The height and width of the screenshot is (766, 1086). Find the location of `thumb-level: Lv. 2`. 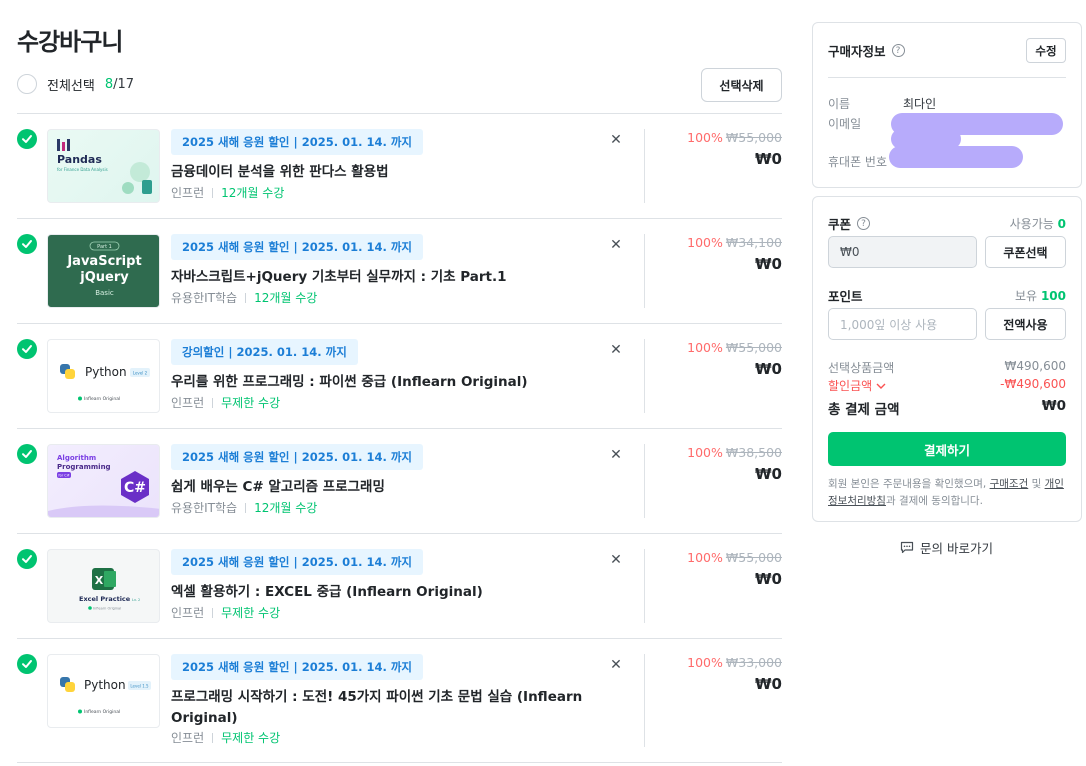

thumb-level: Lv. 2 is located at coordinates (136, 600).